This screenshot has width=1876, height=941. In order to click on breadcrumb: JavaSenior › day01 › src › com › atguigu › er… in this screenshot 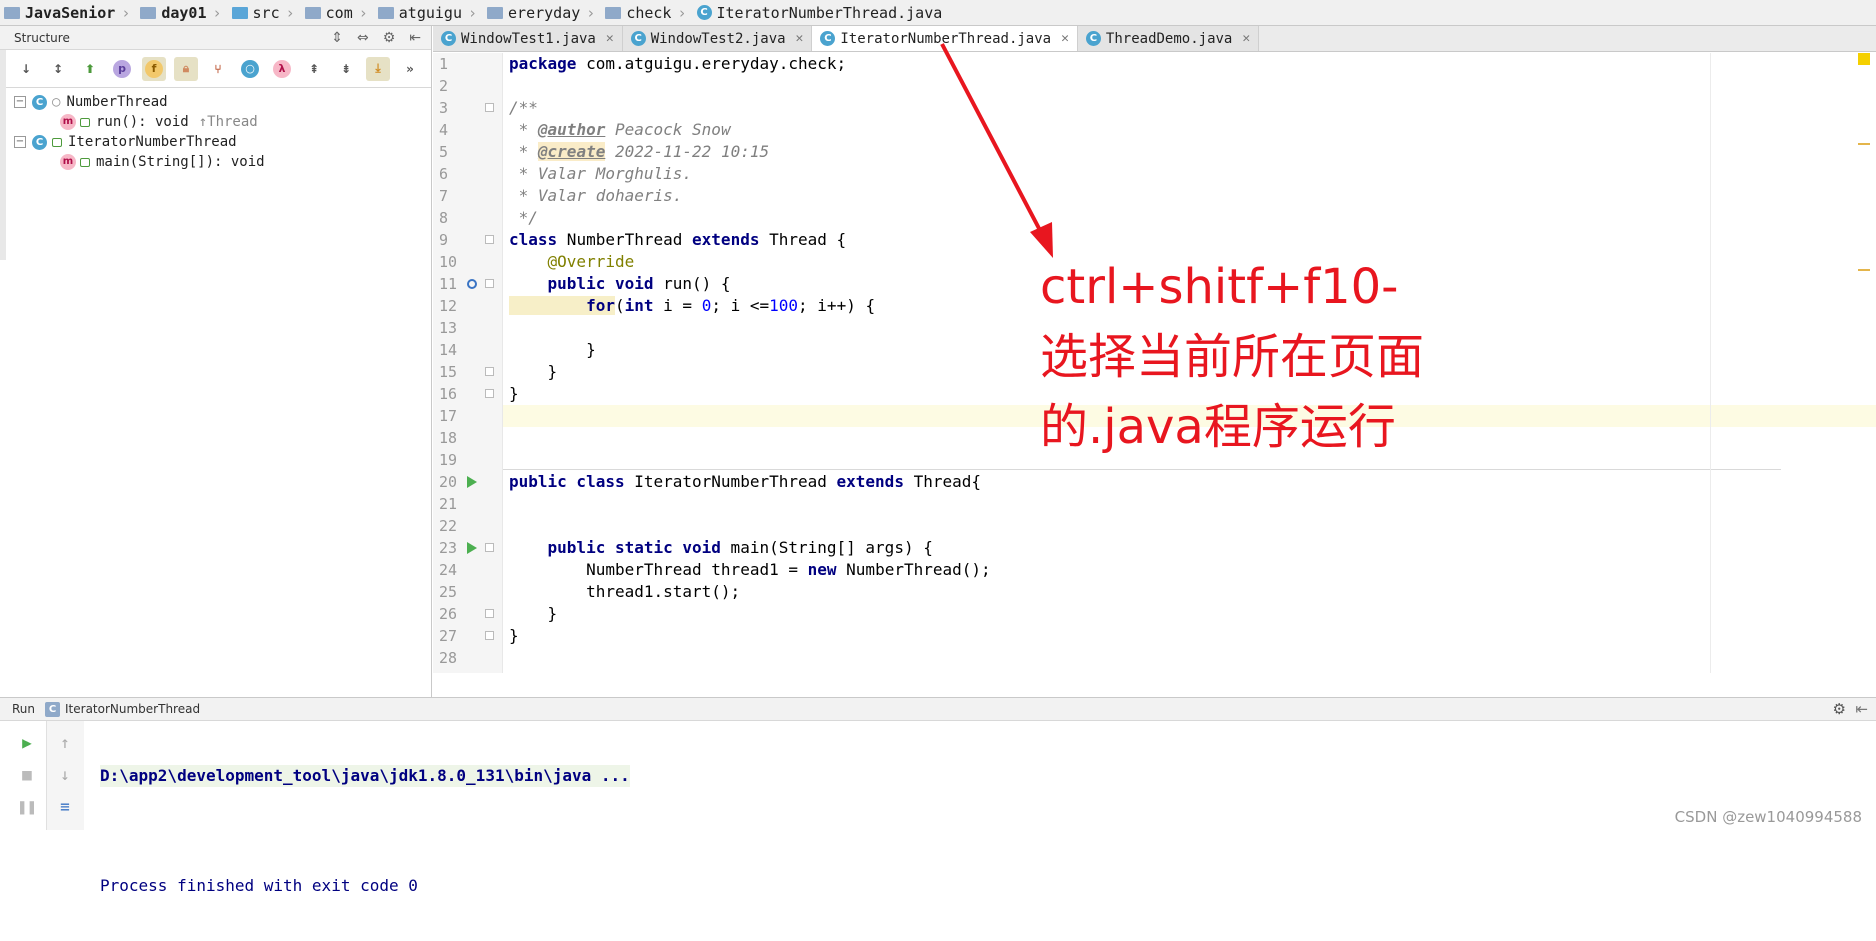, I will do `click(938, 13)`.